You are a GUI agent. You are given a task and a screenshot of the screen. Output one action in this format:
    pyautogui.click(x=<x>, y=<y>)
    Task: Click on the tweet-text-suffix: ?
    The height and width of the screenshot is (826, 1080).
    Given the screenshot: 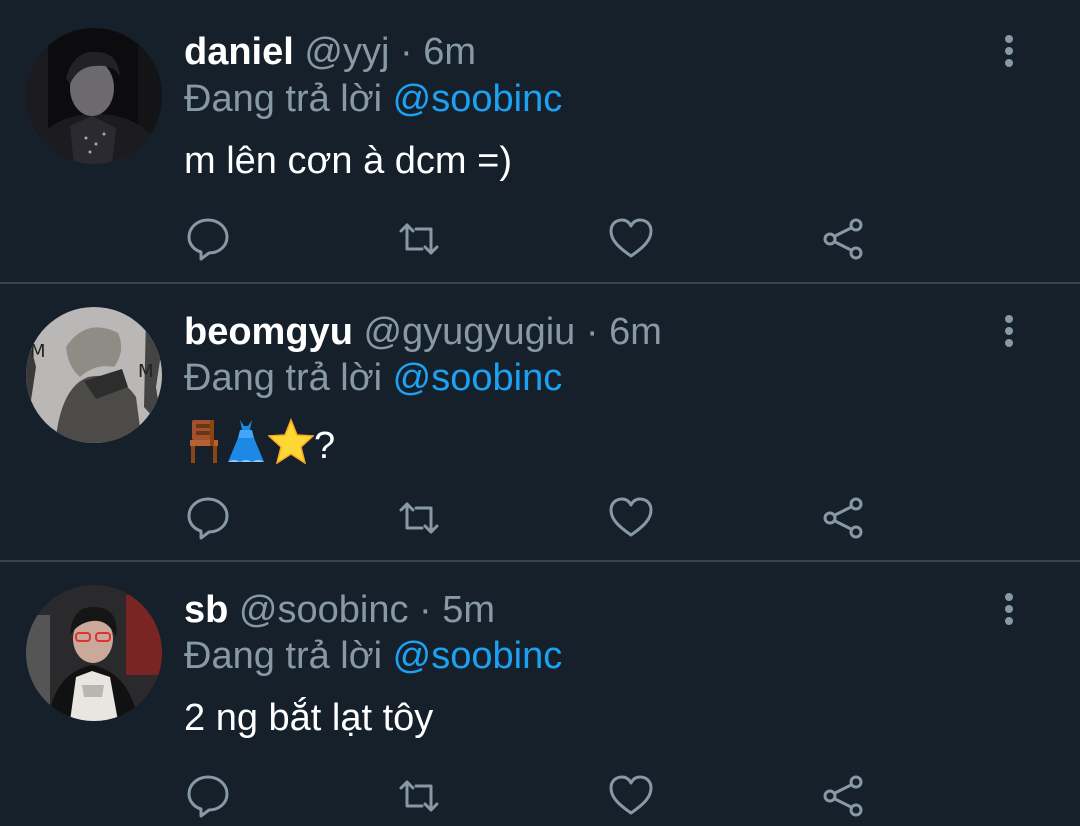 What is the action you would take?
    pyautogui.click(x=325, y=446)
    